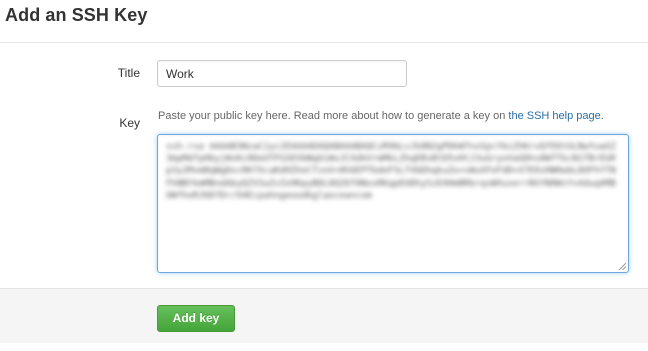  What do you see at coordinates (128, 73) in the screenshot?
I see `title-label: Title` at bounding box center [128, 73].